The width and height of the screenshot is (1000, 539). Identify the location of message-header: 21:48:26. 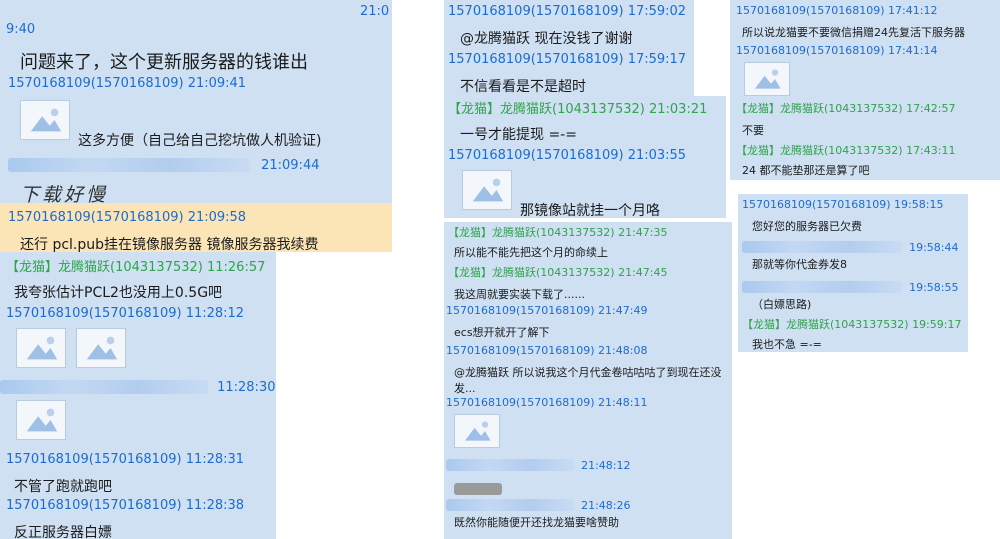
(589, 503).